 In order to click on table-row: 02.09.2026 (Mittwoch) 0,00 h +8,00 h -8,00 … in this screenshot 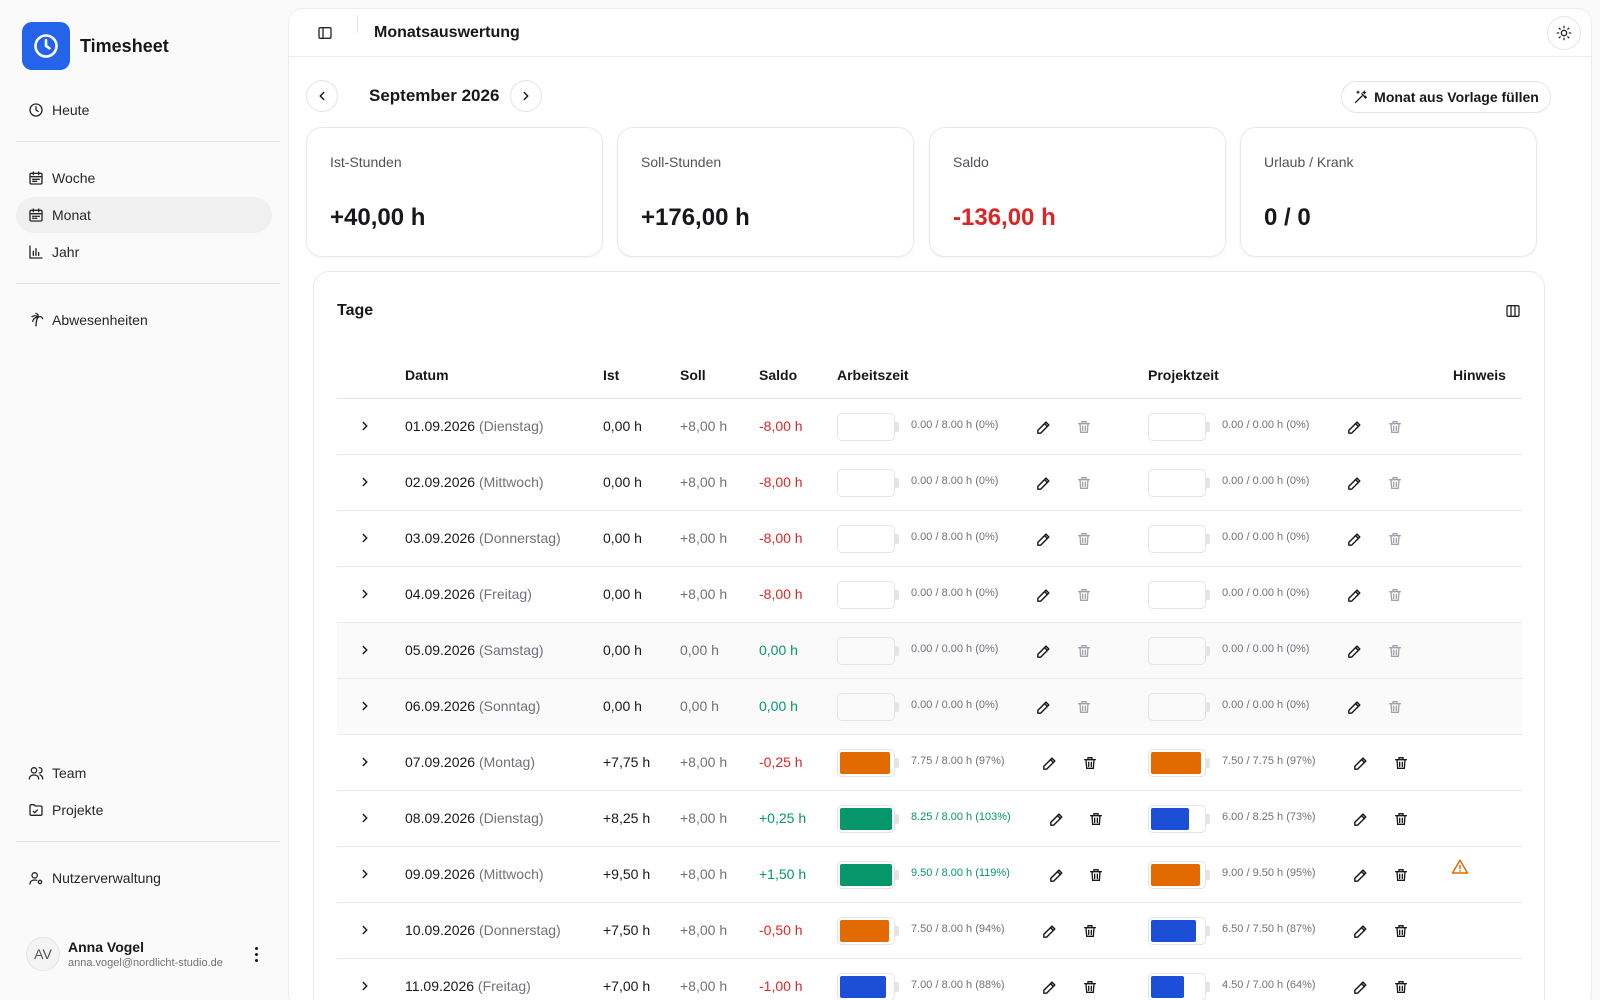, I will do `click(929, 483)`.